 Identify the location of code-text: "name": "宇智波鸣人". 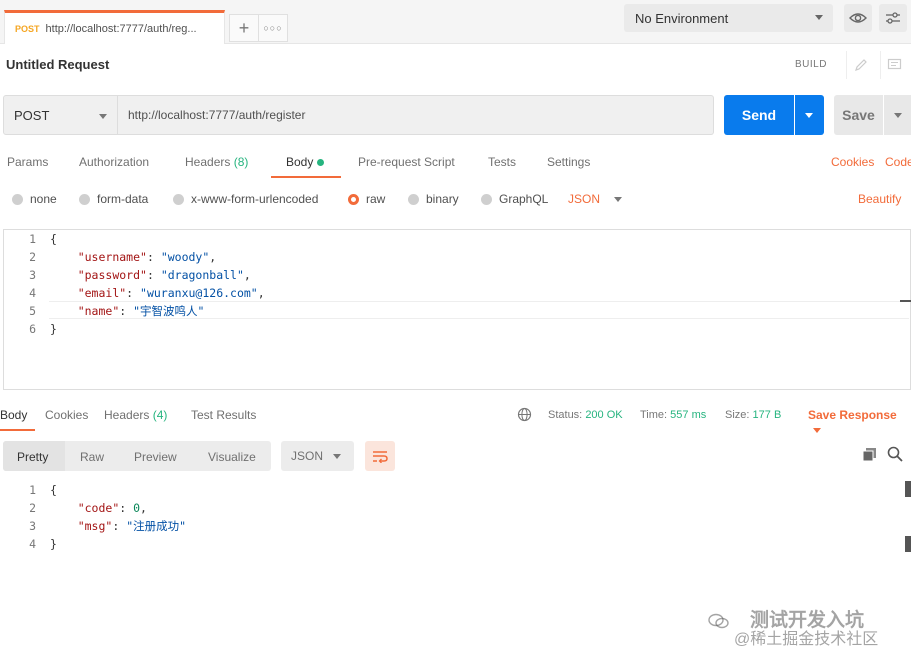
(127, 311).